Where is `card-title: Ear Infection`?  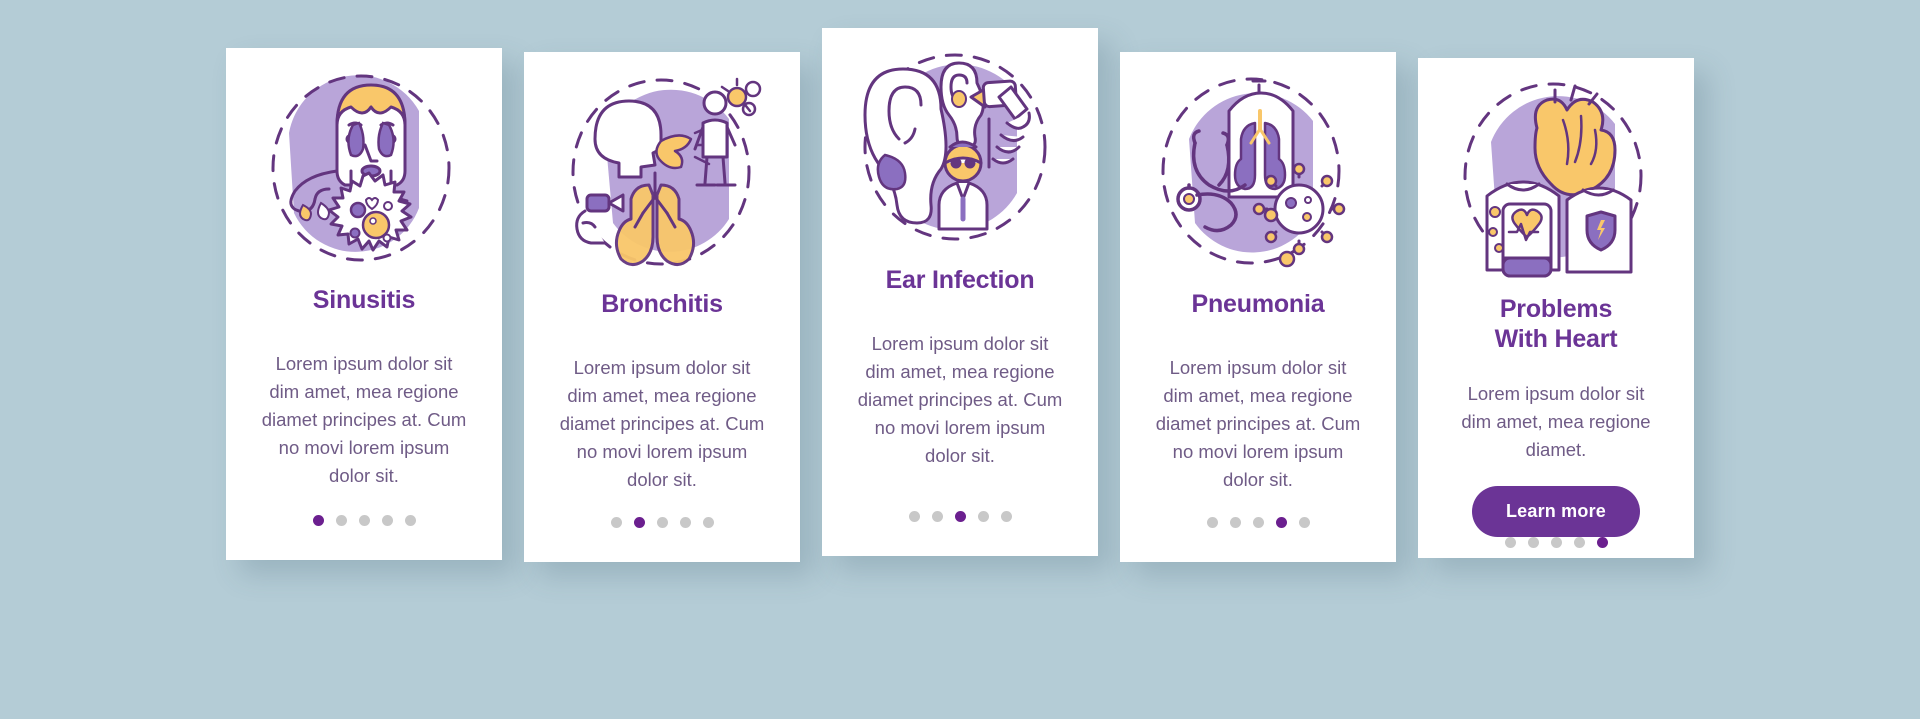
card-title: Ear Infection is located at coordinates (960, 280).